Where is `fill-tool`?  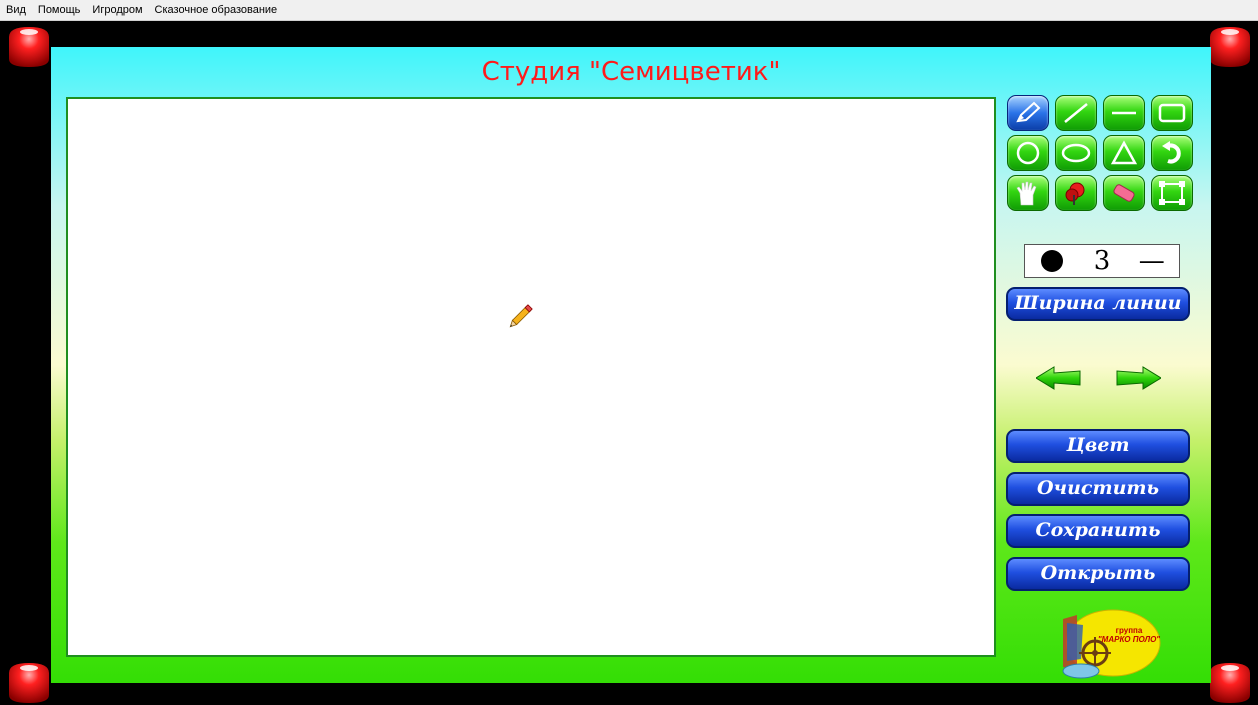
fill-tool is located at coordinates (1076, 193).